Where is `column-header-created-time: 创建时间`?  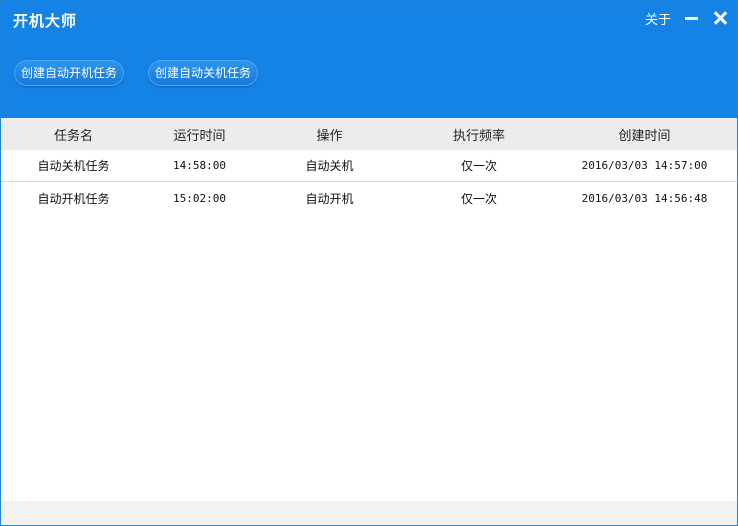 column-header-created-time: 创建时间 is located at coordinates (644, 134).